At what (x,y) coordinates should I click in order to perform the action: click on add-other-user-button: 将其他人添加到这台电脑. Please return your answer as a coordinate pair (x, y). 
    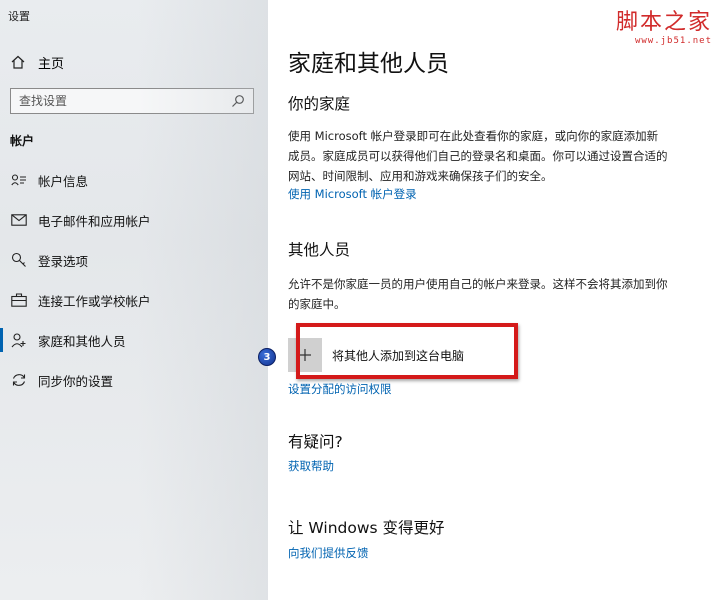
    Looking at the image, I should click on (376, 355).